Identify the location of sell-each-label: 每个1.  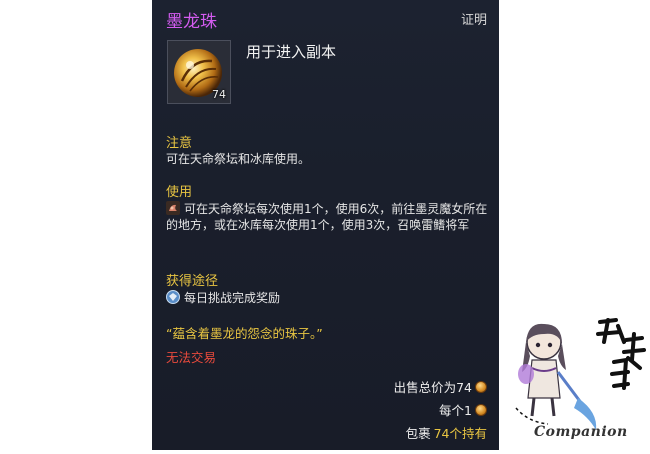
(455, 410).